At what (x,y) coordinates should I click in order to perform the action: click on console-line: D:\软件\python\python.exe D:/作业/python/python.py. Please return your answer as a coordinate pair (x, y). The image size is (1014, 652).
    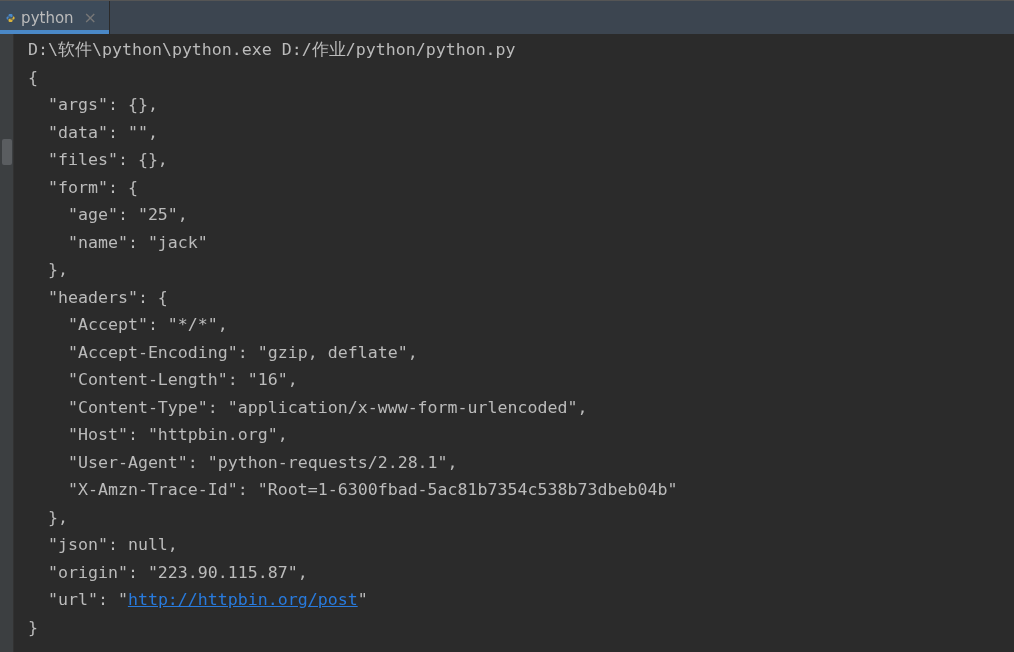
    Looking at the image, I should click on (272, 49).